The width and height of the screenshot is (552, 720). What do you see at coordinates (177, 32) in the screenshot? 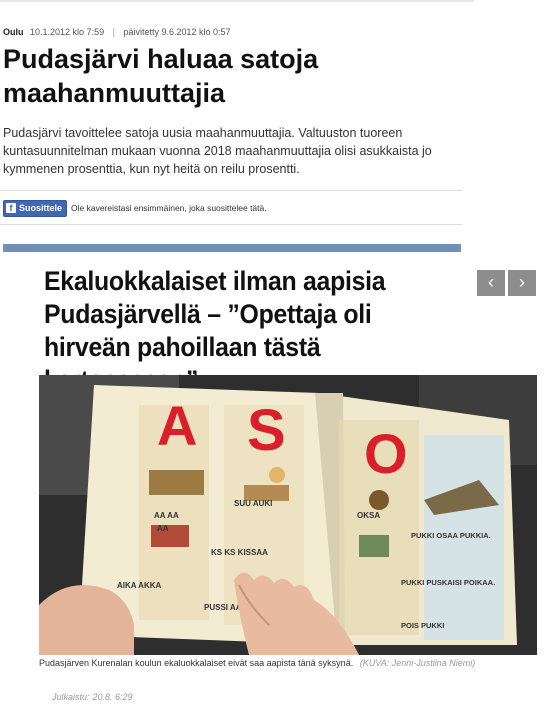
I see `article-updated: päivitetty 9.6.2012 klo 0:57` at bounding box center [177, 32].